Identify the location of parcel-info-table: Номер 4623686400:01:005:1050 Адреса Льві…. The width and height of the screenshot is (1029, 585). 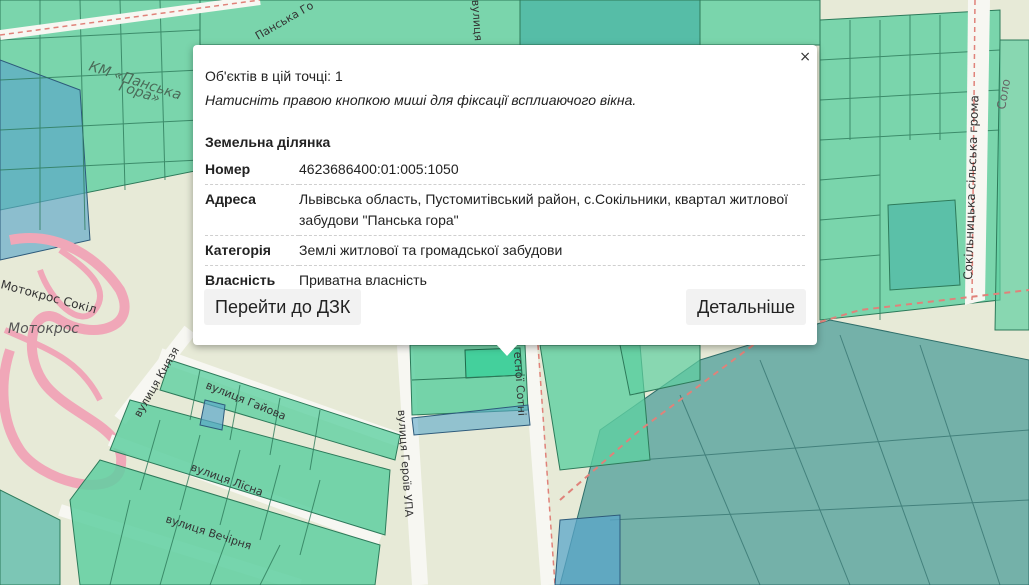
(505, 225).